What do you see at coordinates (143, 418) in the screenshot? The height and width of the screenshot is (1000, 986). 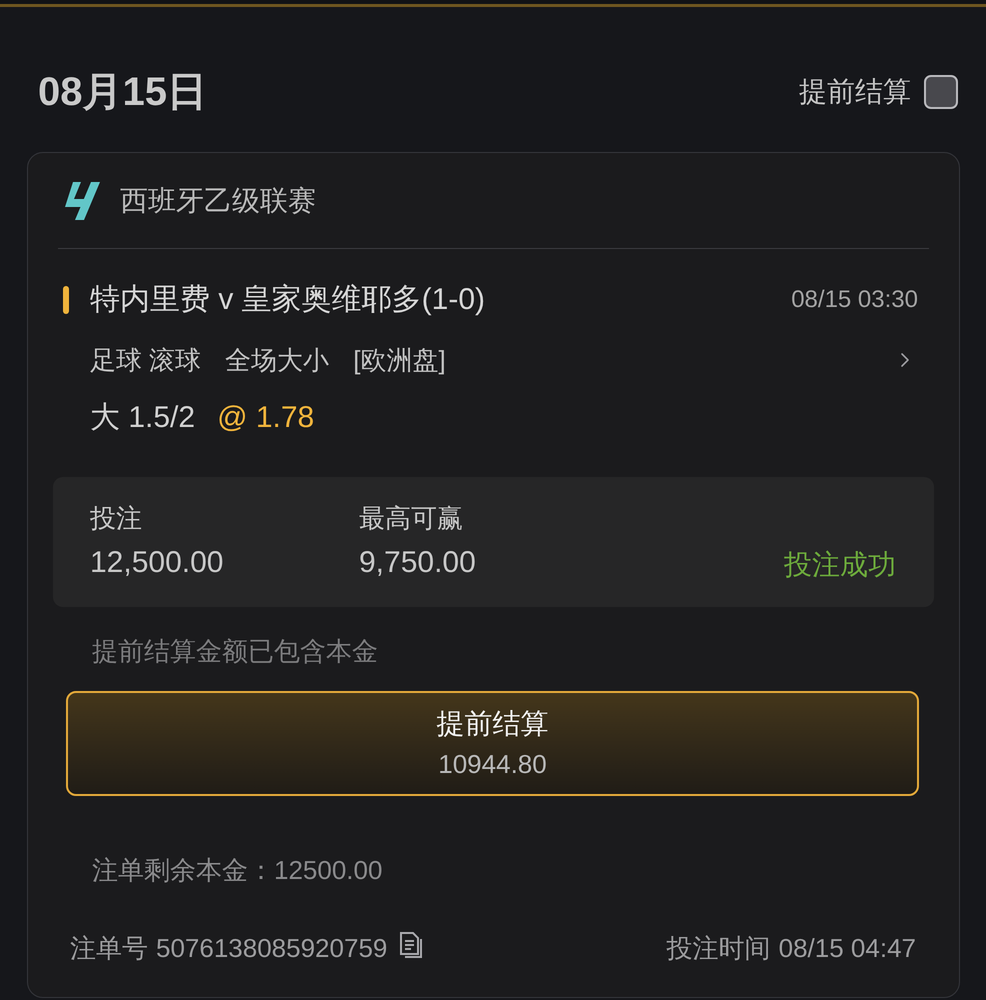 I see `selection-pick: 大 1.5/2` at bounding box center [143, 418].